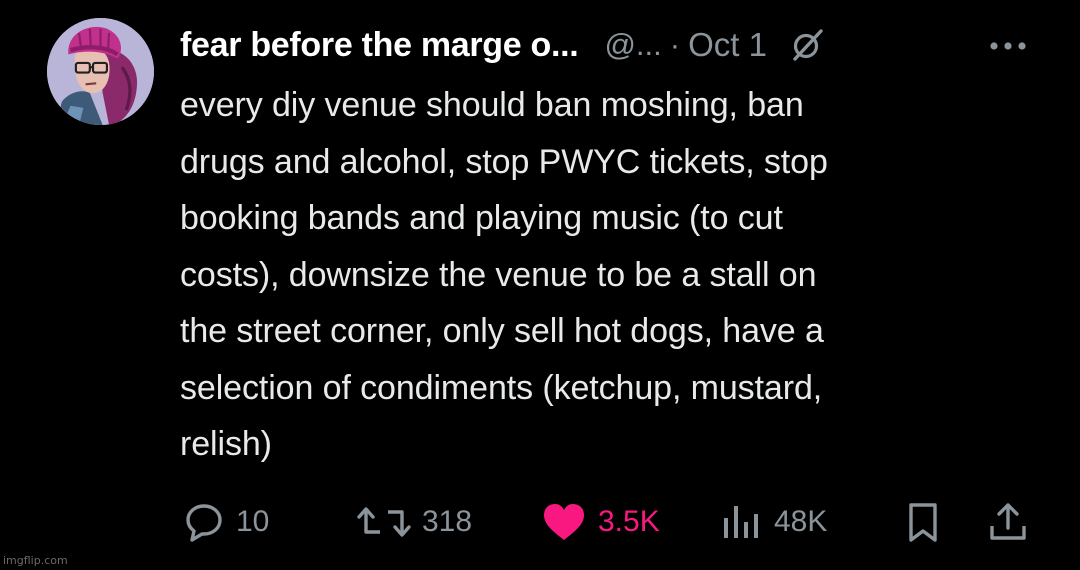 This screenshot has width=1080, height=570. I want to click on repost-arrows-icon, so click(384, 522).